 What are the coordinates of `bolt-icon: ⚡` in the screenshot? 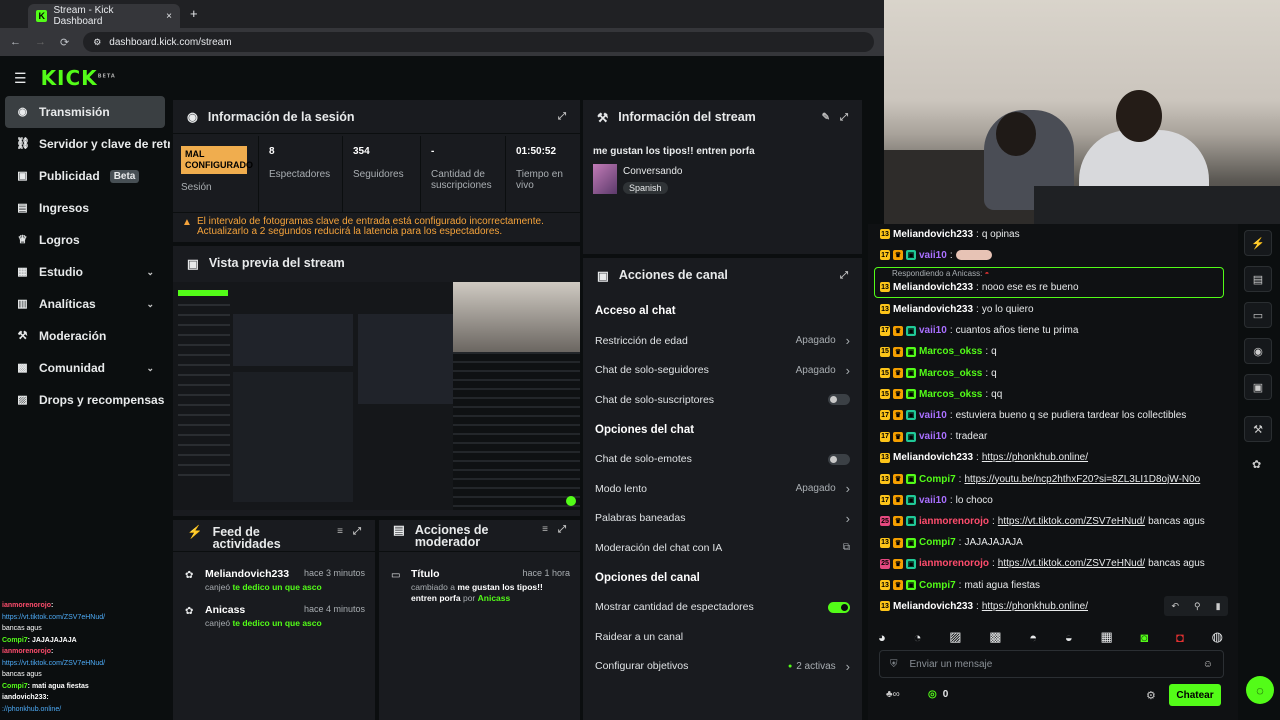 It's located at (1258, 243).